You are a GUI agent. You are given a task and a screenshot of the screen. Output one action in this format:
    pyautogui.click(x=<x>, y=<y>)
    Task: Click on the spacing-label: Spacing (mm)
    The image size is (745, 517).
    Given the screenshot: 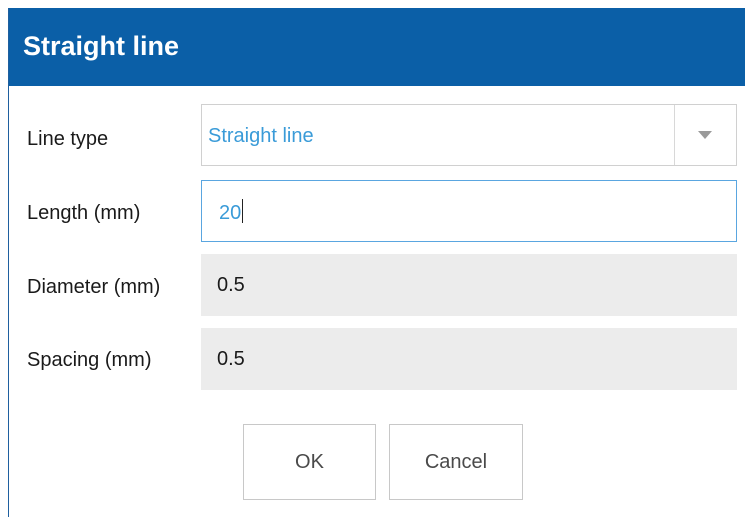 What is the action you would take?
    pyautogui.click(x=89, y=360)
    